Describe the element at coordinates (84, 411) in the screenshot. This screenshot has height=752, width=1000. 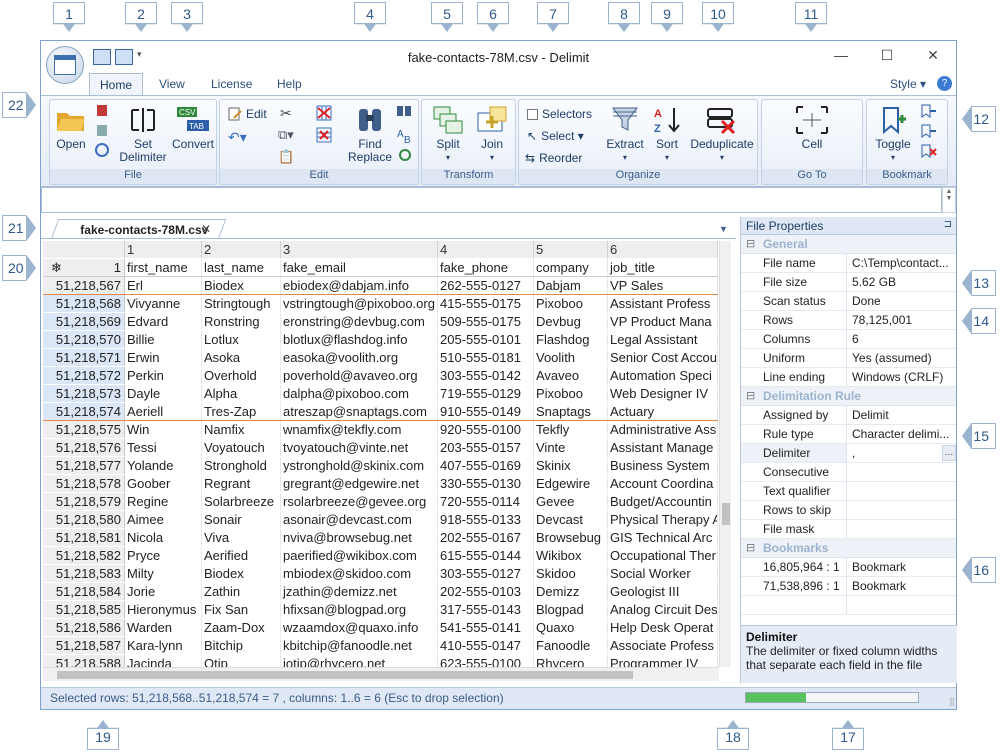
I see `row-number: 51,218,574` at that location.